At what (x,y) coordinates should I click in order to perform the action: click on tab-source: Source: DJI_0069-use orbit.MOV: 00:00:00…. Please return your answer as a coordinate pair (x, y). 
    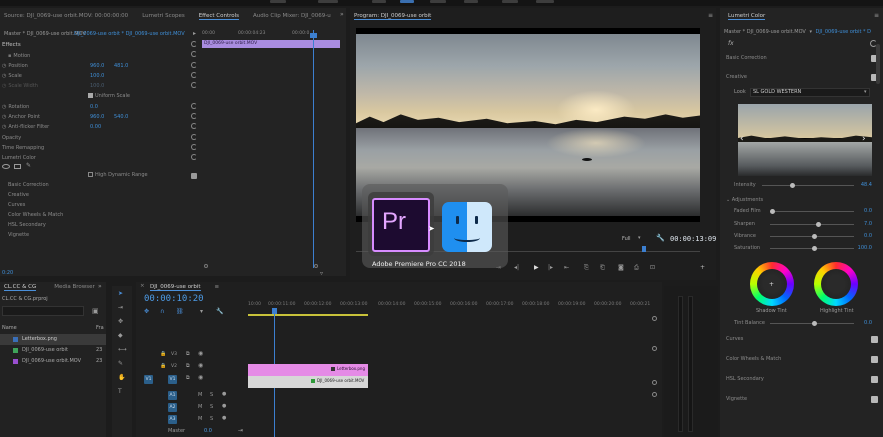
    Looking at the image, I should click on (66, 16).